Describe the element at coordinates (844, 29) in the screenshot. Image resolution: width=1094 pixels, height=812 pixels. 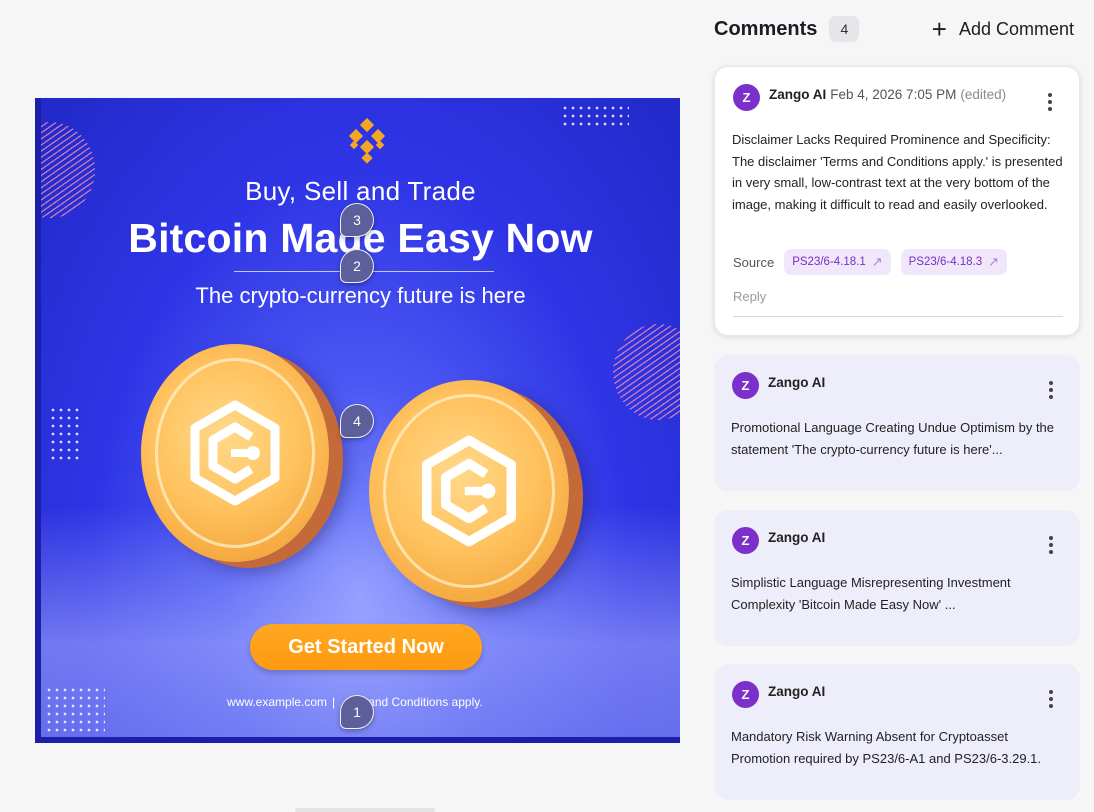
I see `comments-count-badge: 4` at that location.